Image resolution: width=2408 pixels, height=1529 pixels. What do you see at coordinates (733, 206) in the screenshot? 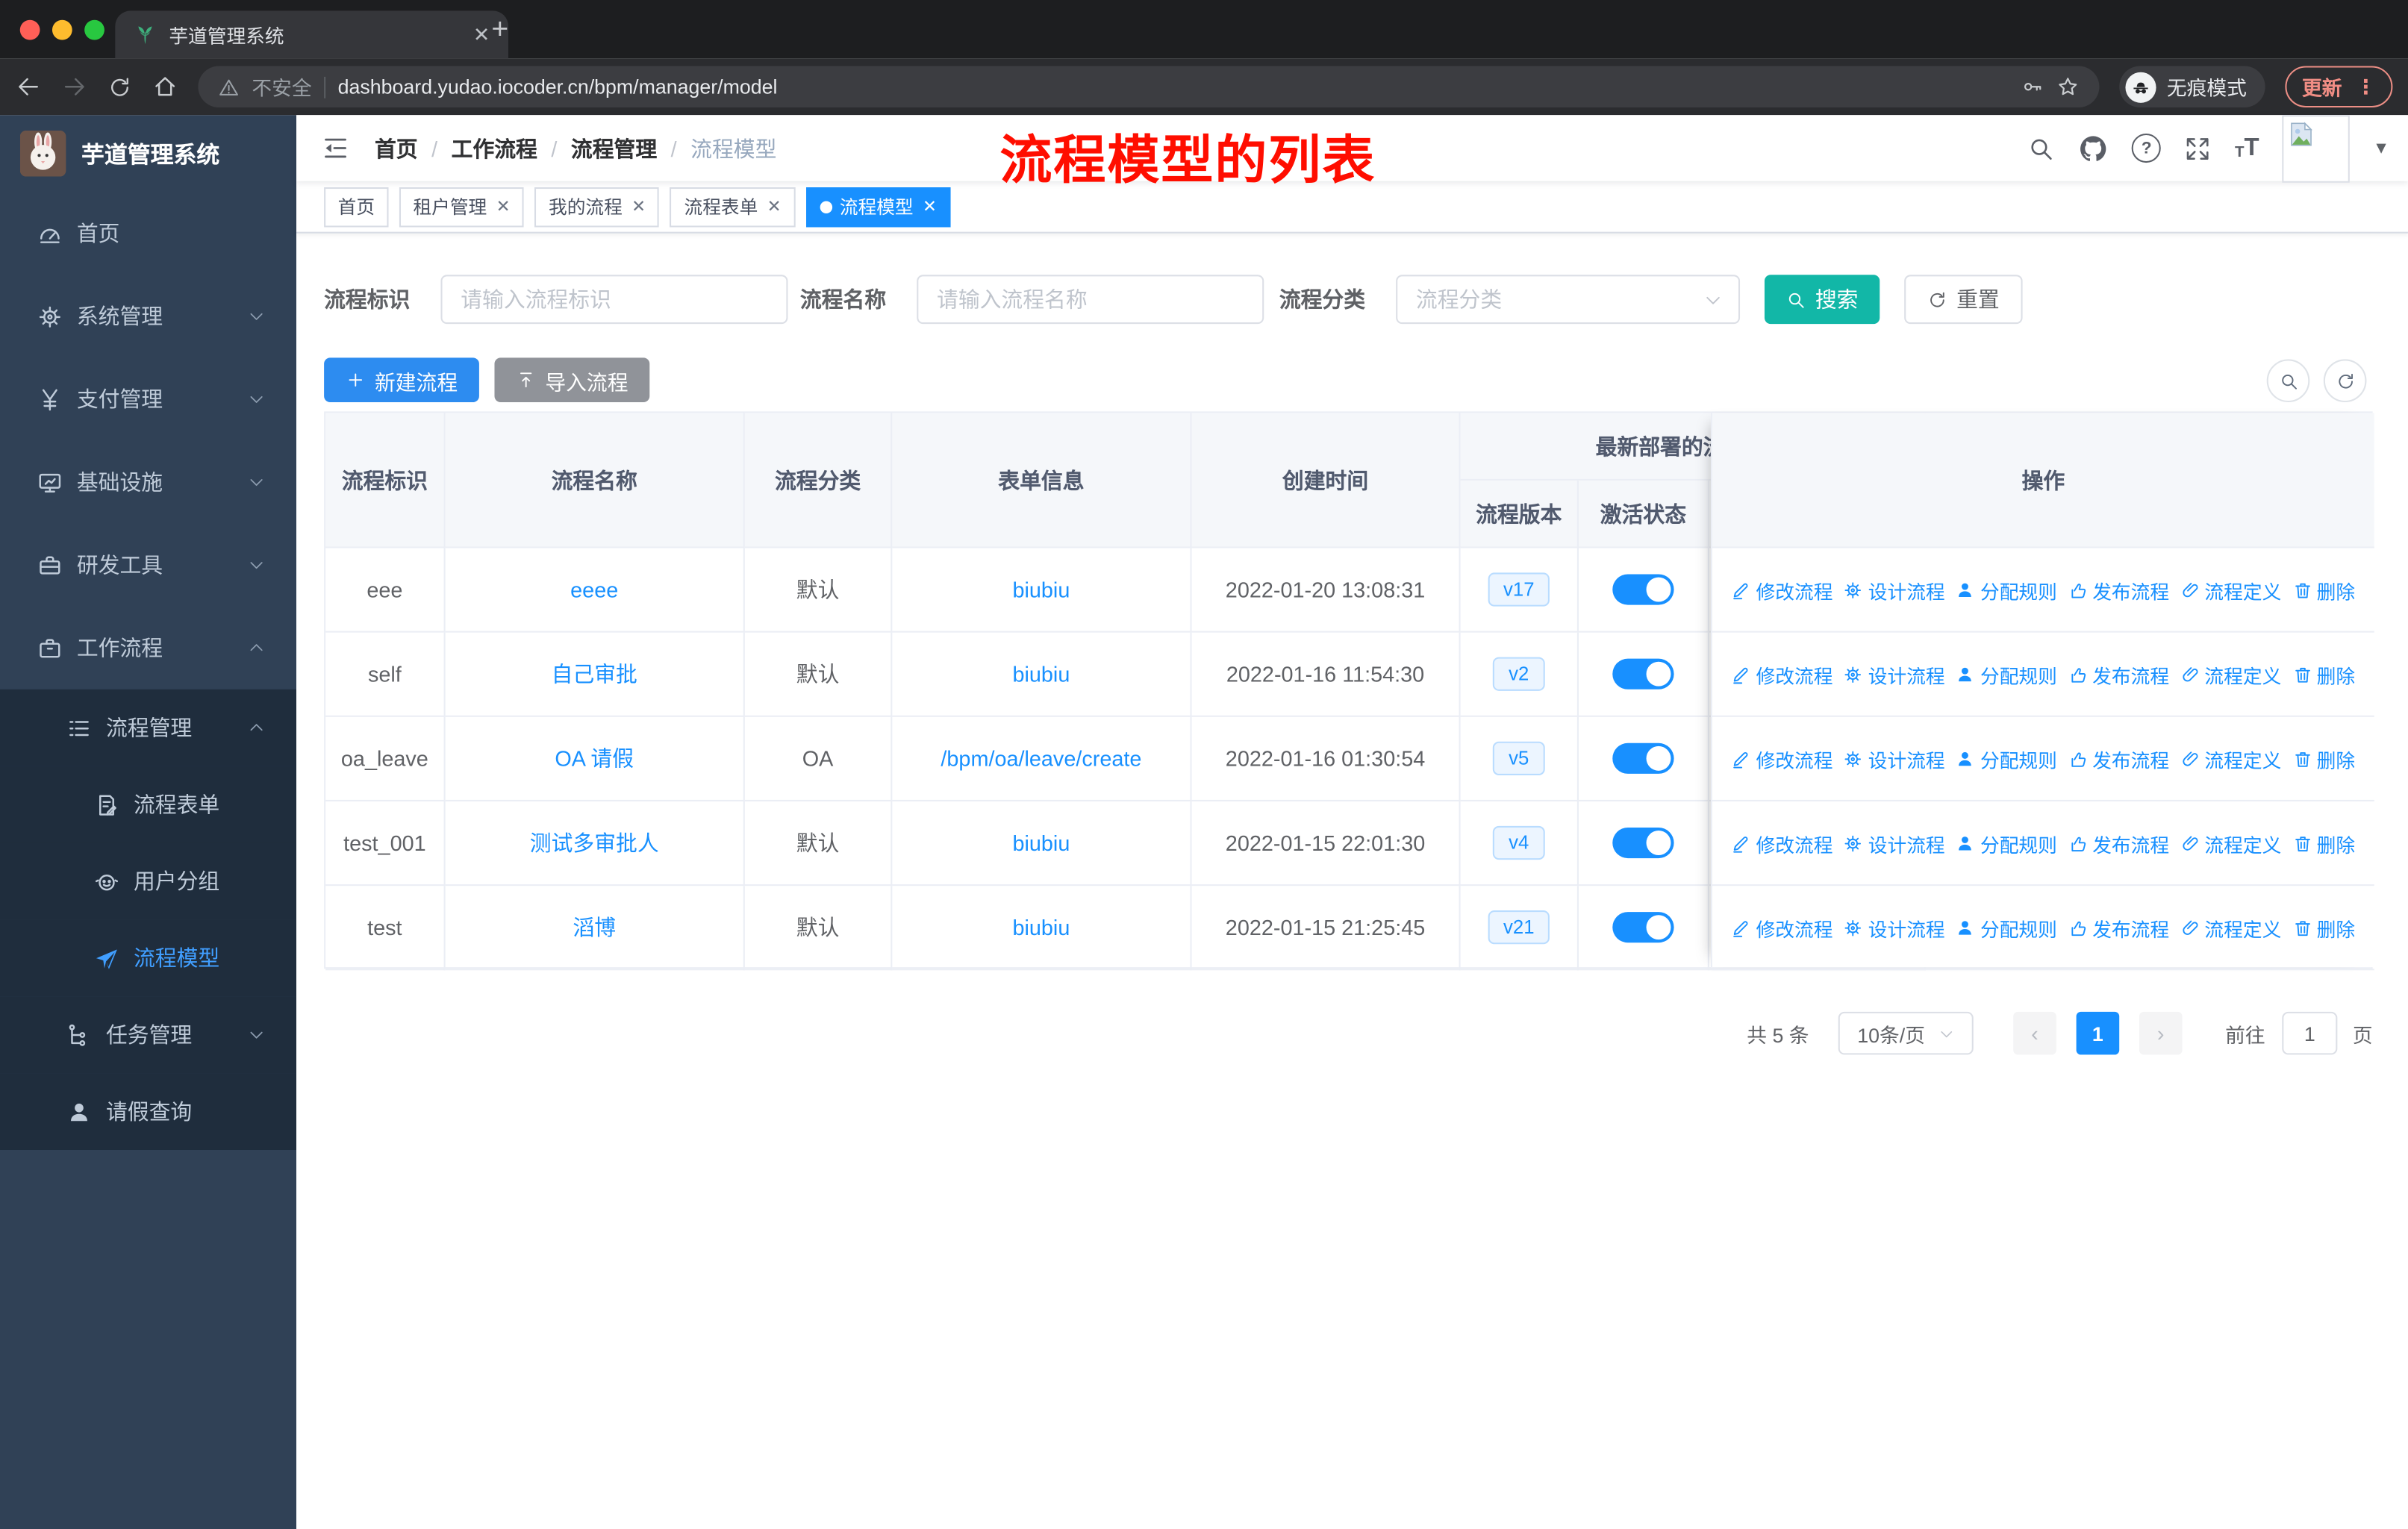
I see `tag-流程表单: 流程表单 ✕` at bounding box center [733, 206].